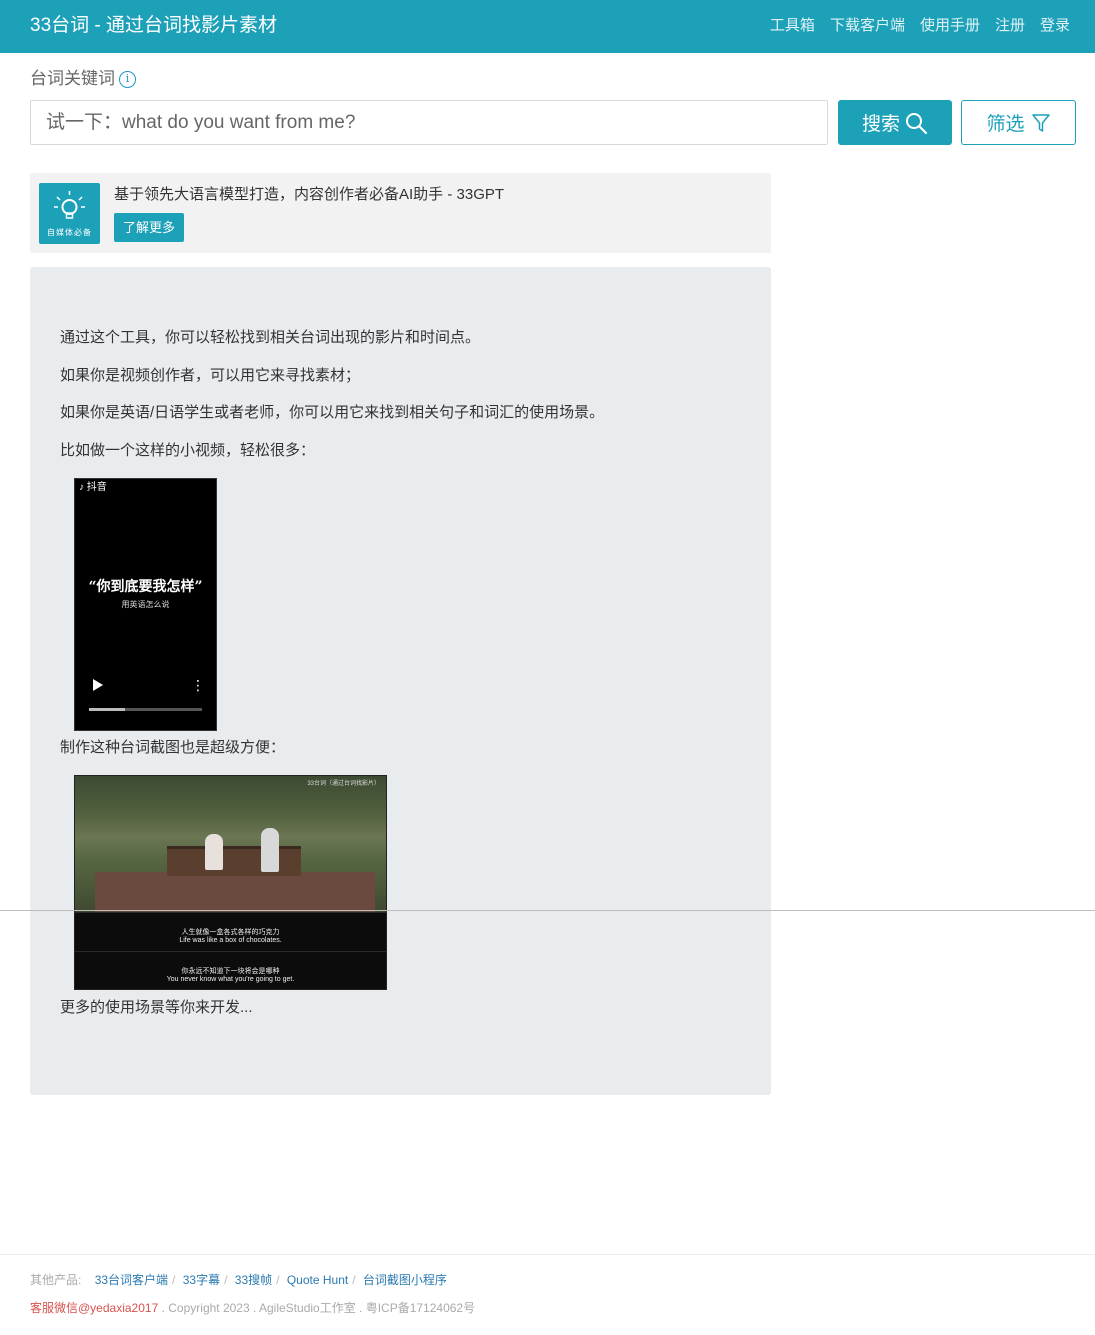 The image size is (1095, 1335). What do you see at coordinates (547, 910) in the screenshot?
I see `horizontal-divider` at bounding box center [547, 910].